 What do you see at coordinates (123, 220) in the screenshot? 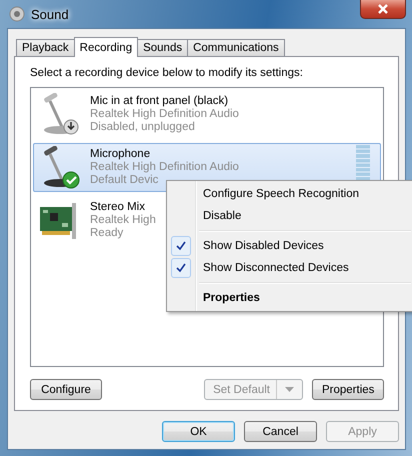
I see `device-driver: Realtek High` at bounding box center [123, 220].